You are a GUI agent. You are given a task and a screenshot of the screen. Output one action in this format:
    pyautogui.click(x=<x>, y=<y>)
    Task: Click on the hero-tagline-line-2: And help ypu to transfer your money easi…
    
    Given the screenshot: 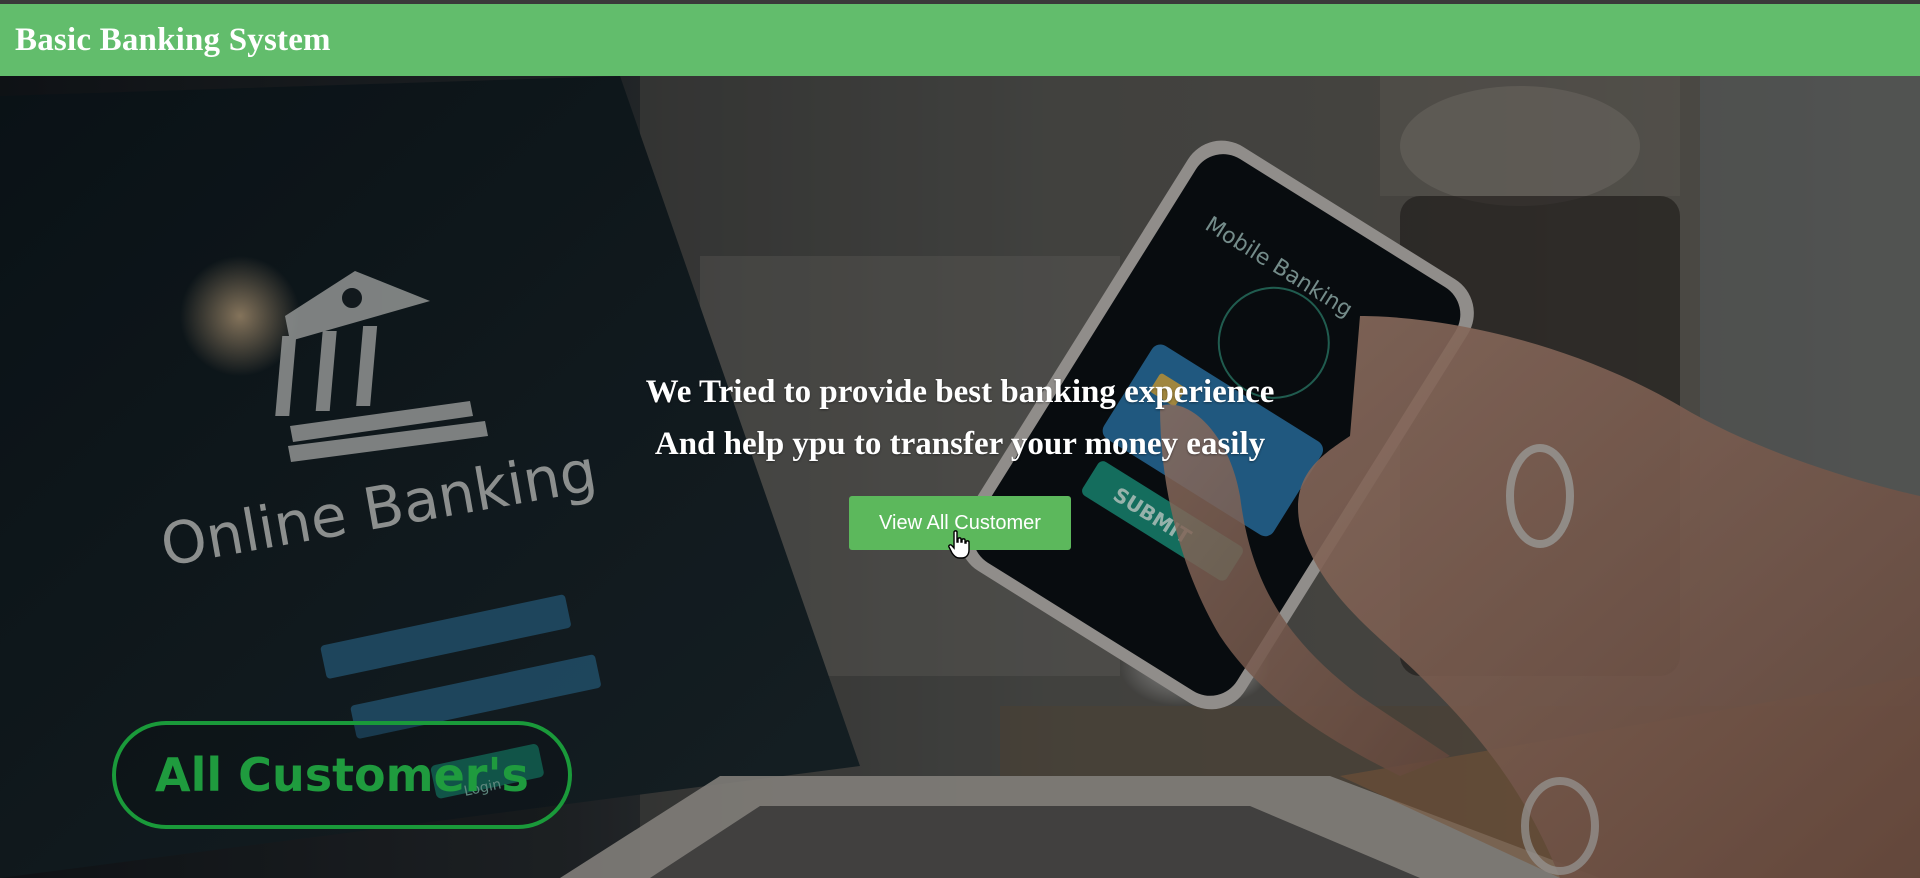 What is the action you would take?
    pyautogui.click(x=960, y=444)
    